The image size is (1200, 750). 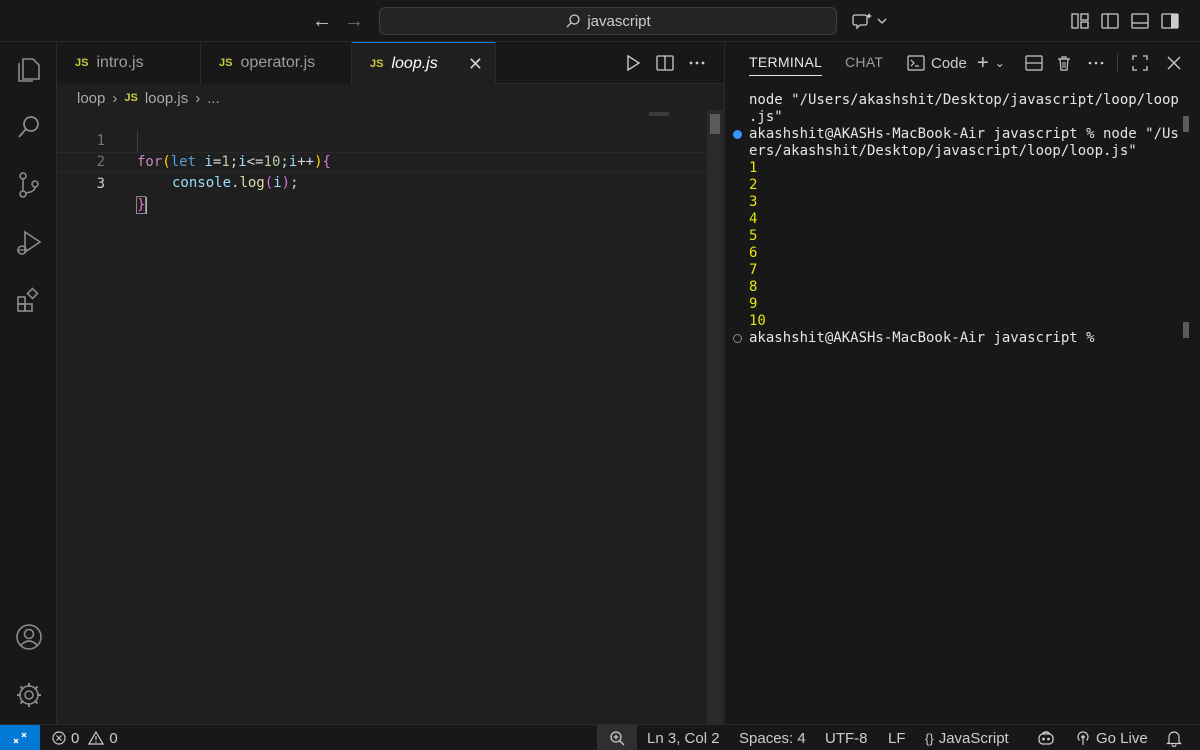 What do you see at coordinates (166, 98) in the screenshot?
I see `breadcrumb-file: loop.js` at bounding box center [166, 98].